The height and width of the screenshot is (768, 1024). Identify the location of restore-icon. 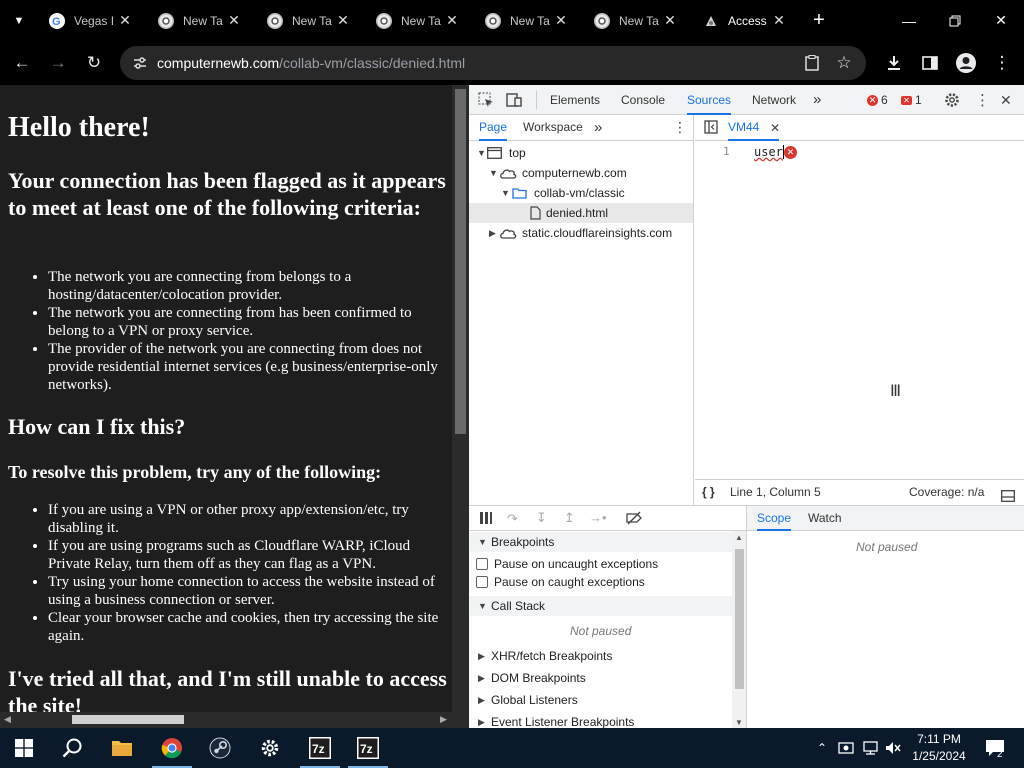
(955, 20).